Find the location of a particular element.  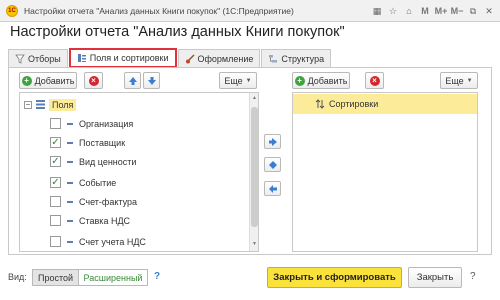

scroll-down-icon: ▼ is located at coordinates (254, 245).